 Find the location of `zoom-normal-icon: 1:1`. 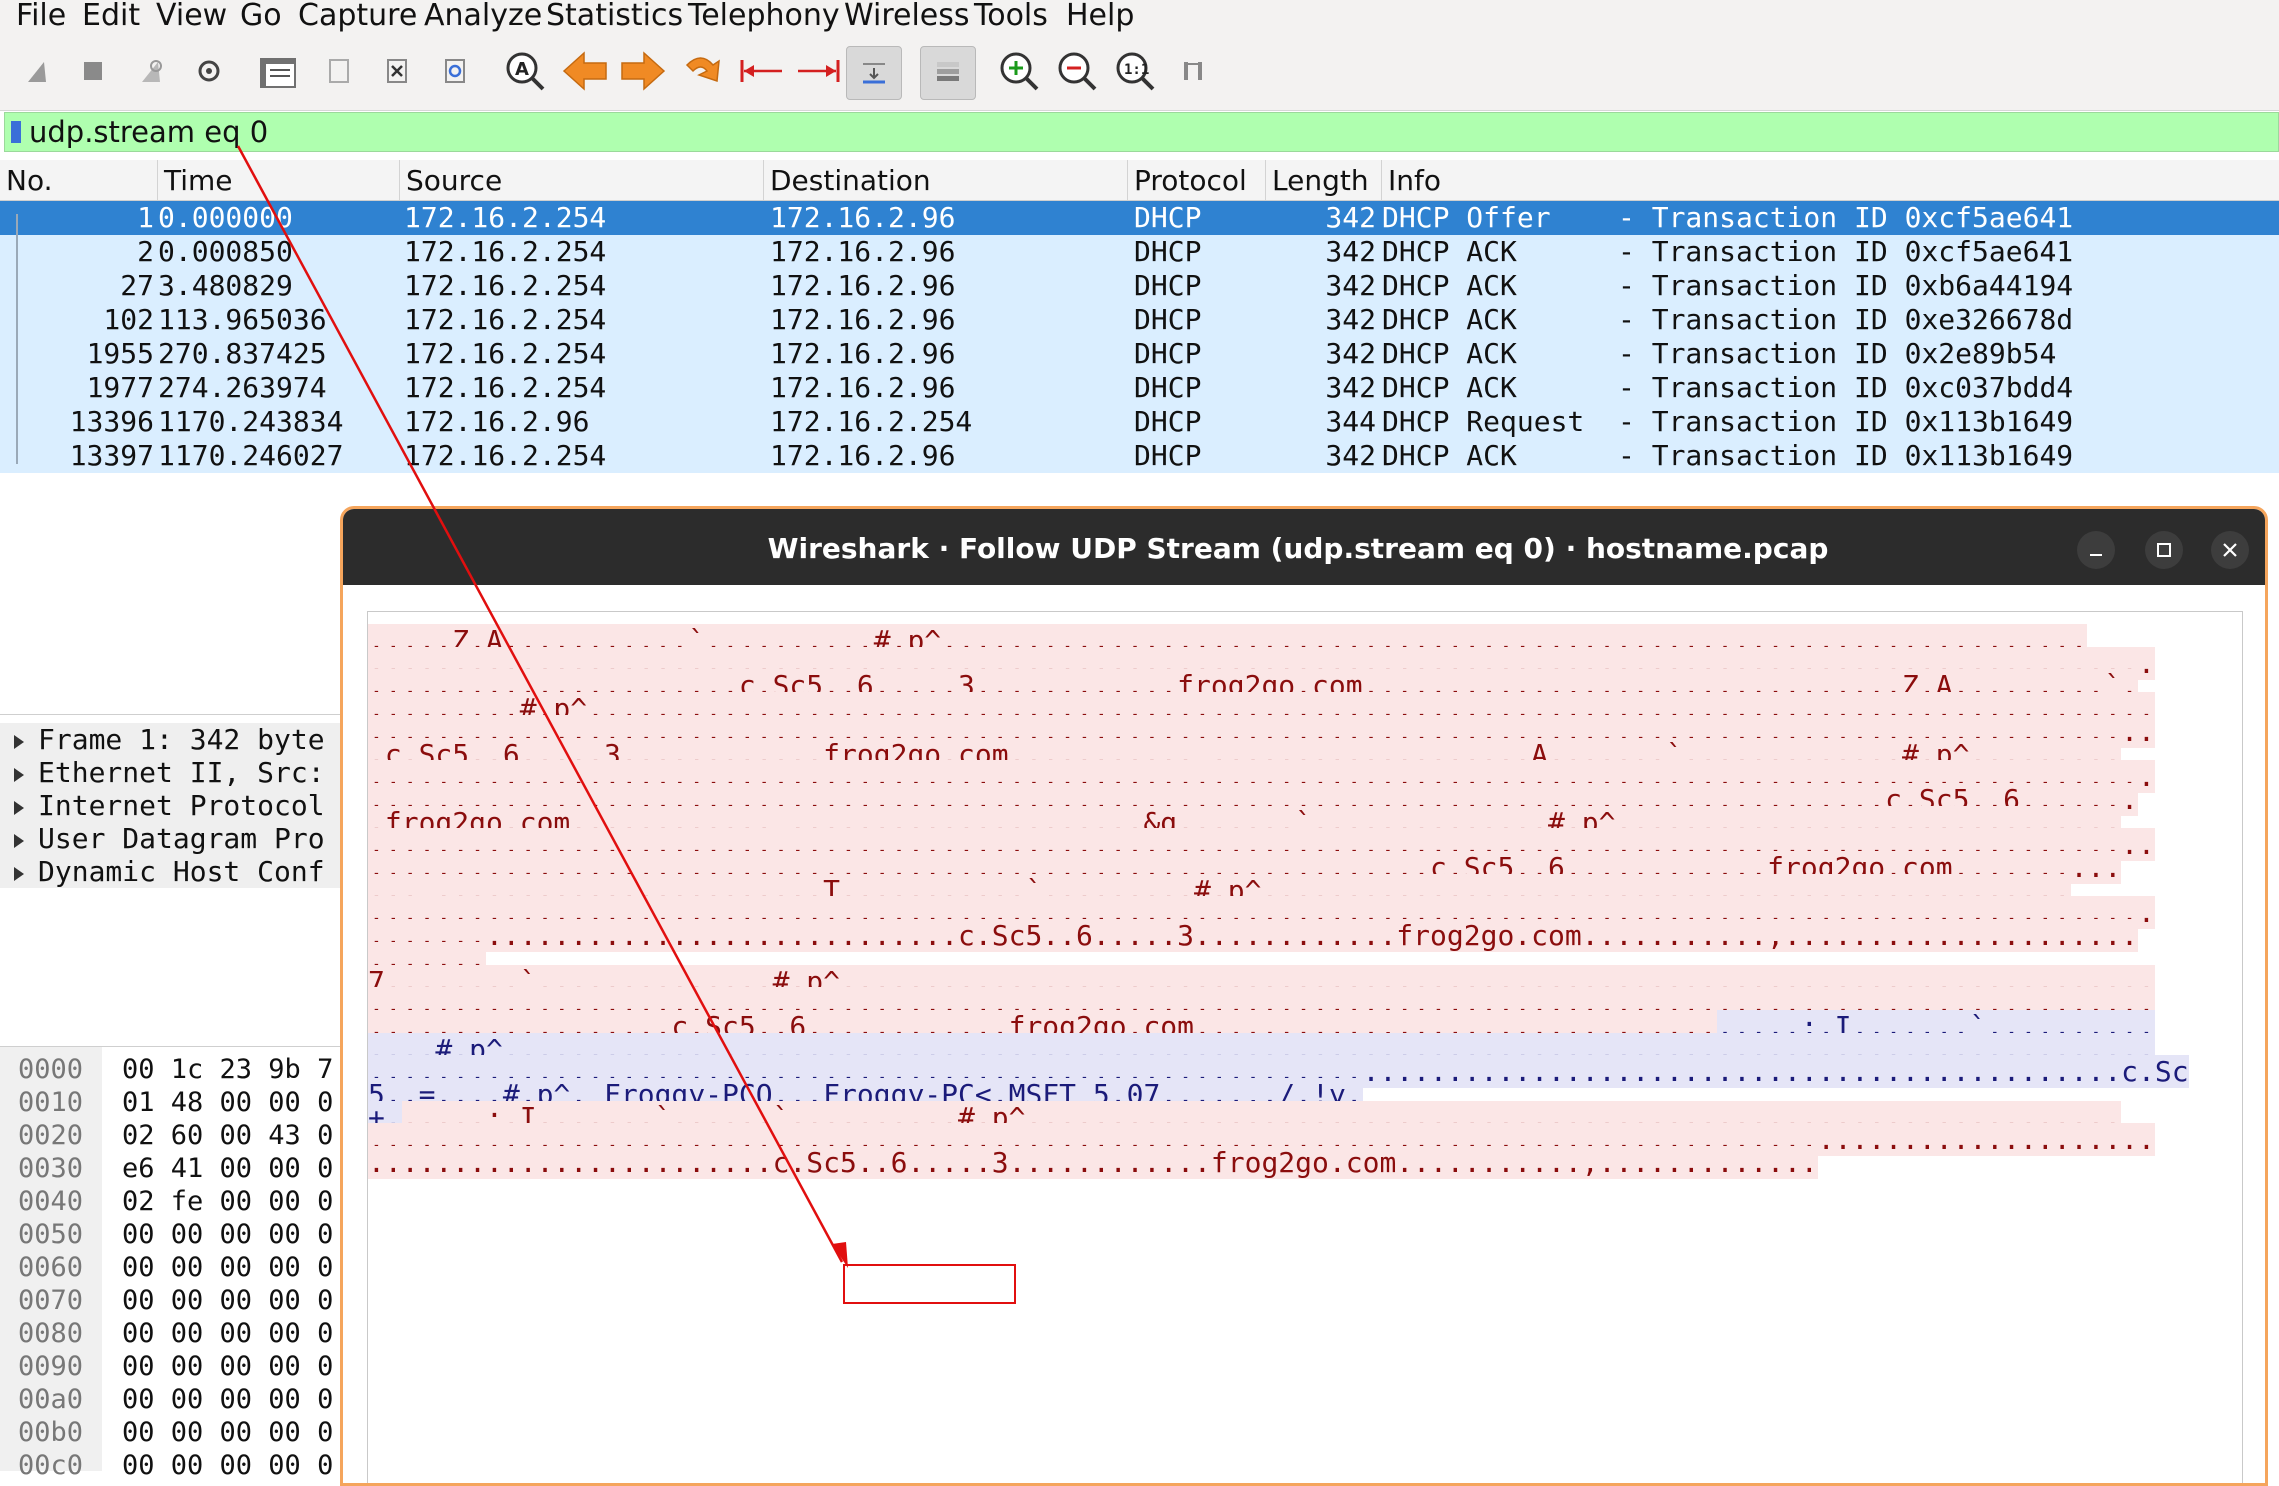

zoom-normal-icon: 1:1 is located at coordinates (1135, 71).